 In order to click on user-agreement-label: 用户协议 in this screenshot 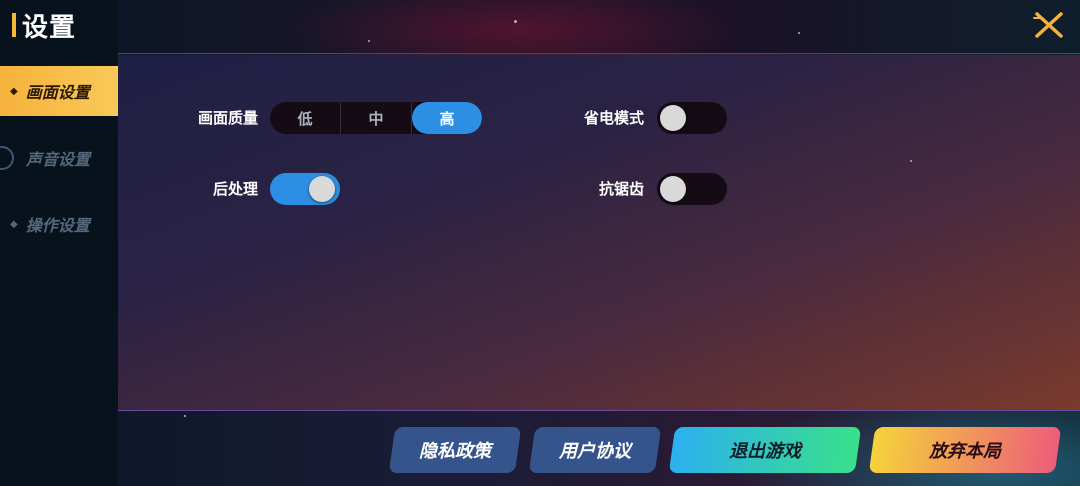, I will do `click(595, 451)`.